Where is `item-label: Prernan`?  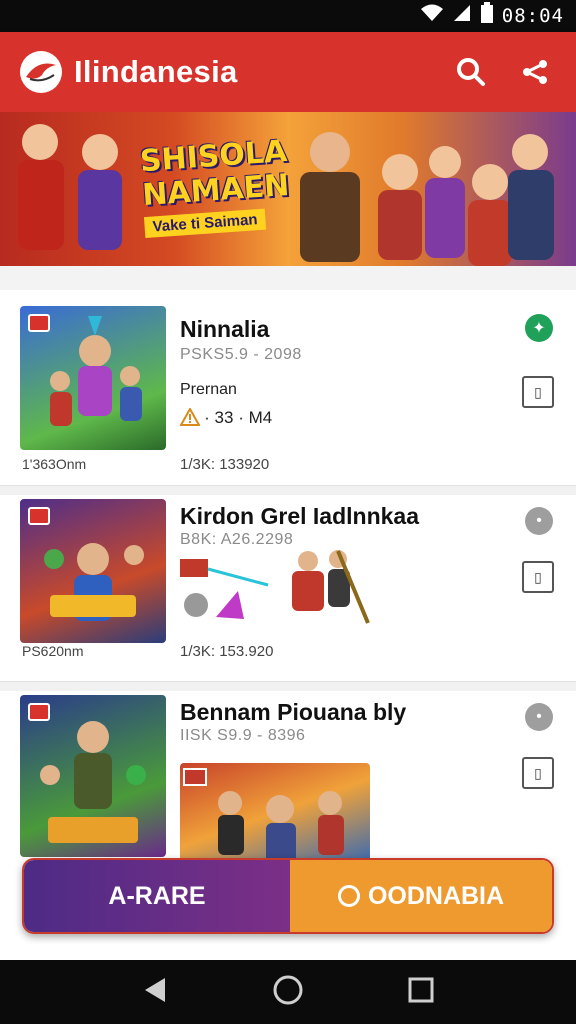 item-label: Prernan is located at coordinates (208, 389).